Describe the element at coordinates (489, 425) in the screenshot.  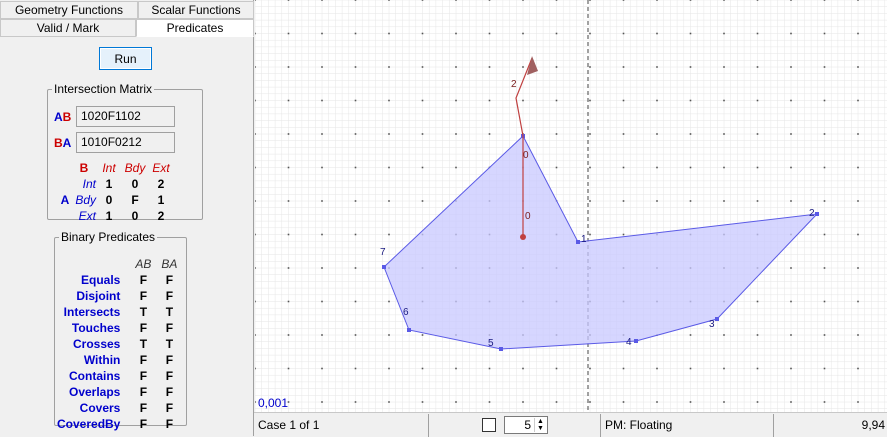
I see `checkbox` at that location.